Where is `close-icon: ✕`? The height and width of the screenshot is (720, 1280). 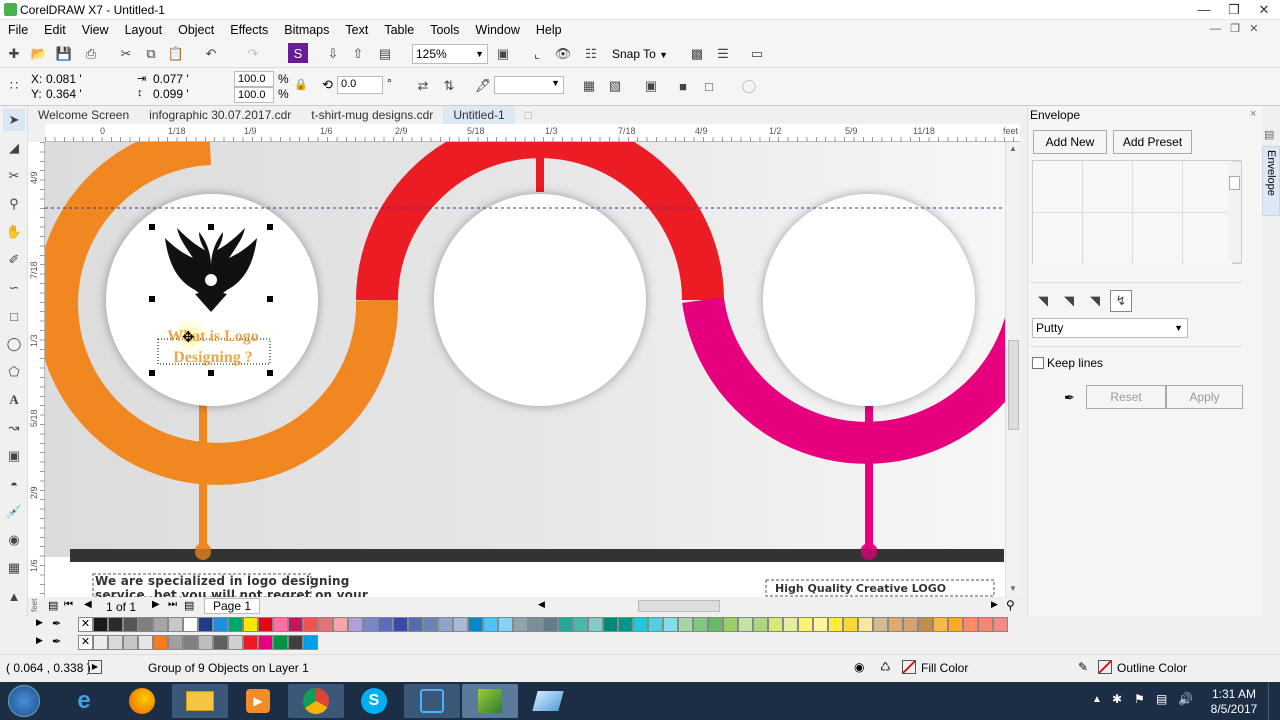
close-icon: ✕ is located at coordinates (1264, 10).